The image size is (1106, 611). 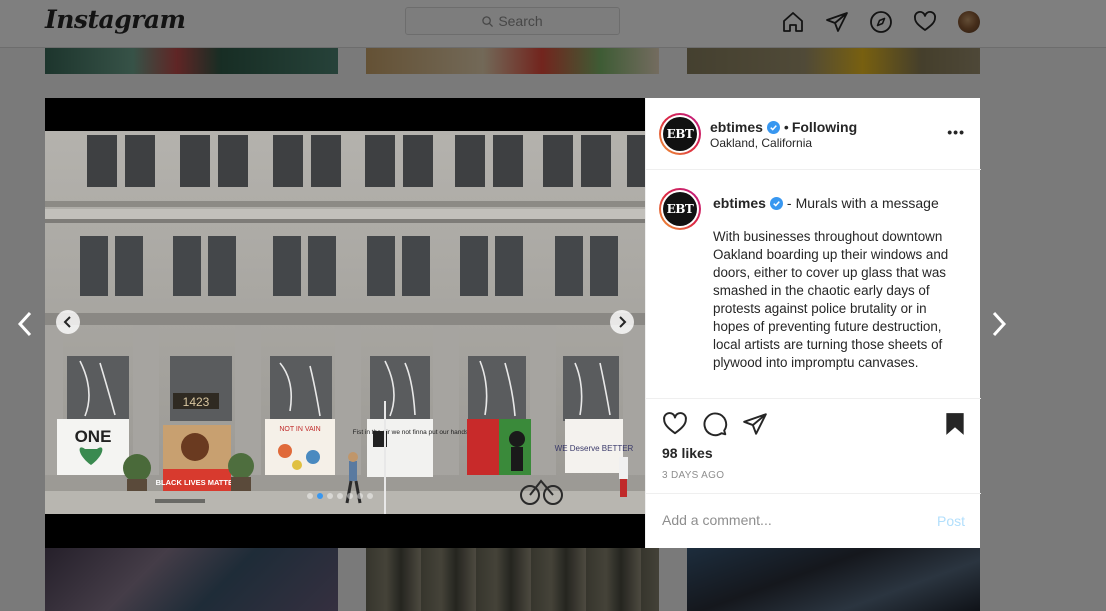 What do you see at coordinates (813, 445) in the screenshot?
I see `post-actions: 98 likes 3 DAYS AGO` at bounding box center [813, 445].